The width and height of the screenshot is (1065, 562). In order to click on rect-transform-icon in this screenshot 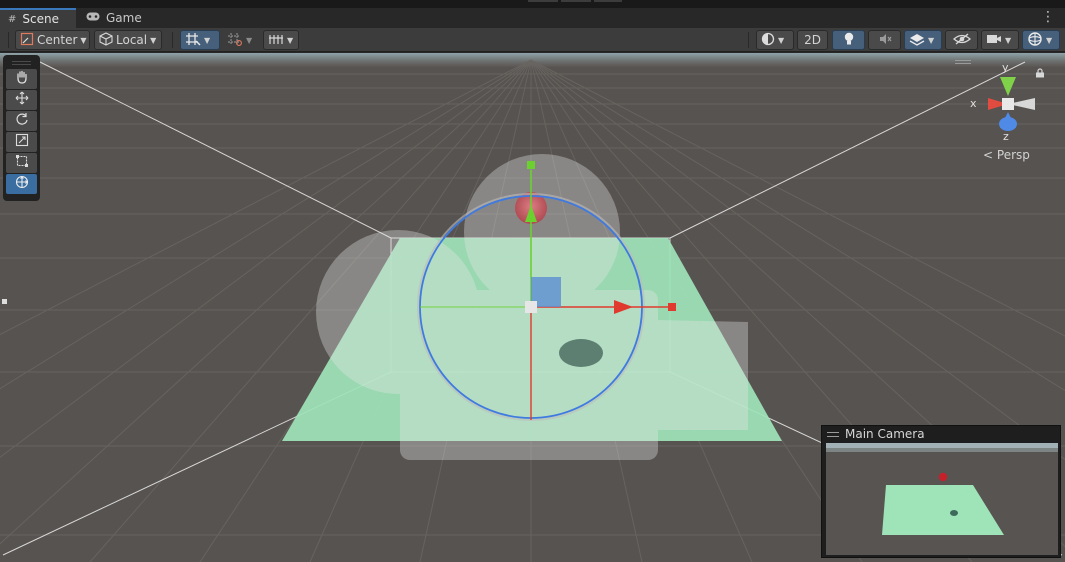, I will do `click(22, 163)`.